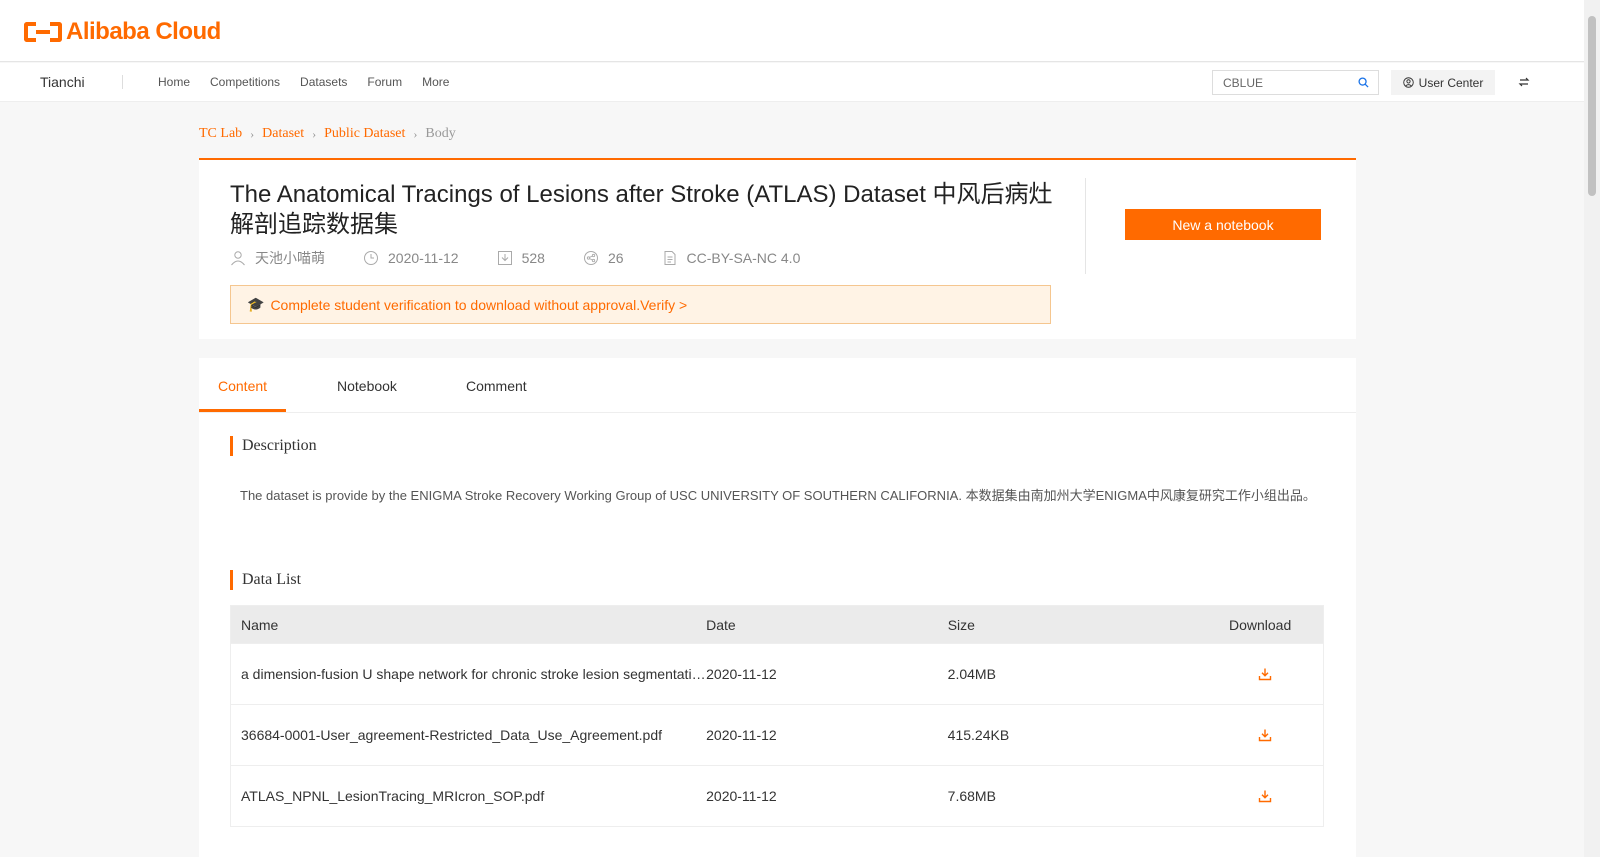 The image size is (1600, 857). What do you see at coordinates (242, 410) in the screenshot?
I see `active-tab-indicator` at bounding box center [242, 410].